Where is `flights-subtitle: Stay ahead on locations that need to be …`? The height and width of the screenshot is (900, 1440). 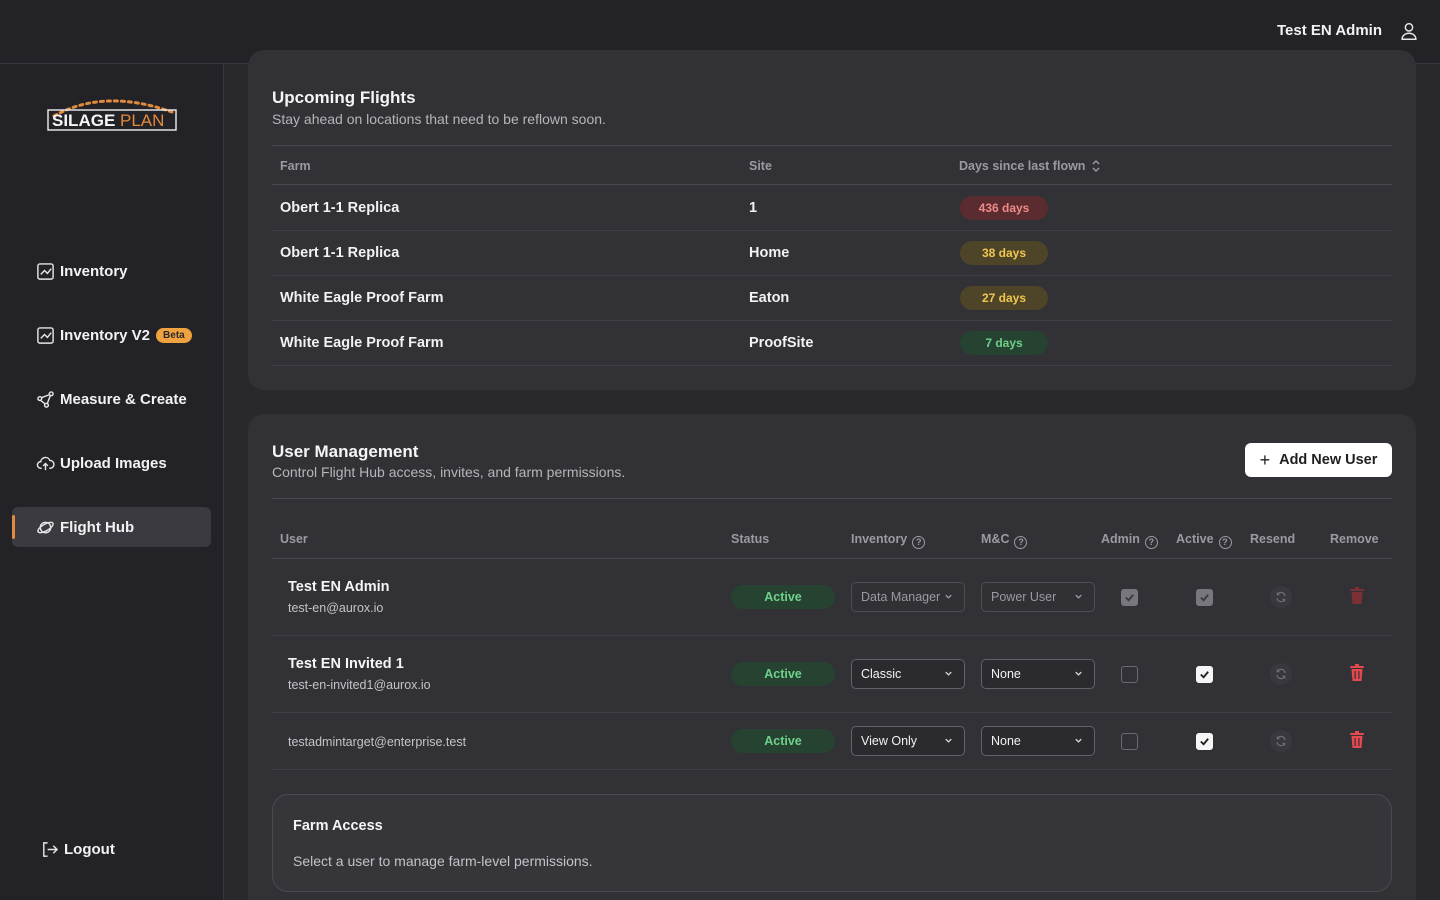
flights-subtitle: Stay ahead on locations that need to be … is located at coordinates (439, 119).